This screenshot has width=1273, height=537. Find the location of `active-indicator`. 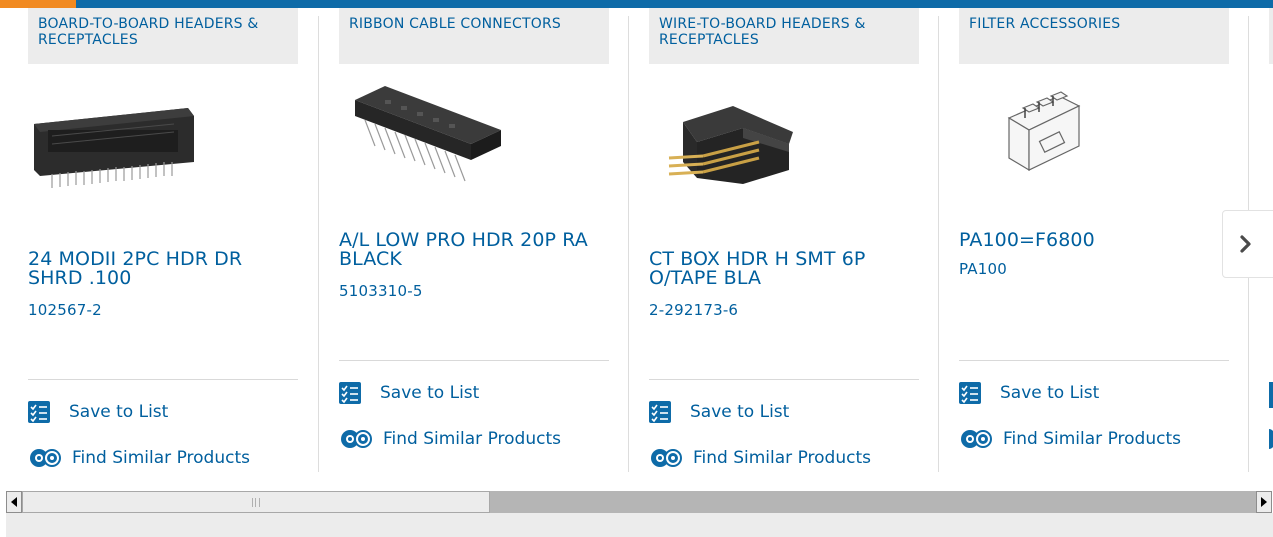

active-indicator is located at coordinates (38, 4).